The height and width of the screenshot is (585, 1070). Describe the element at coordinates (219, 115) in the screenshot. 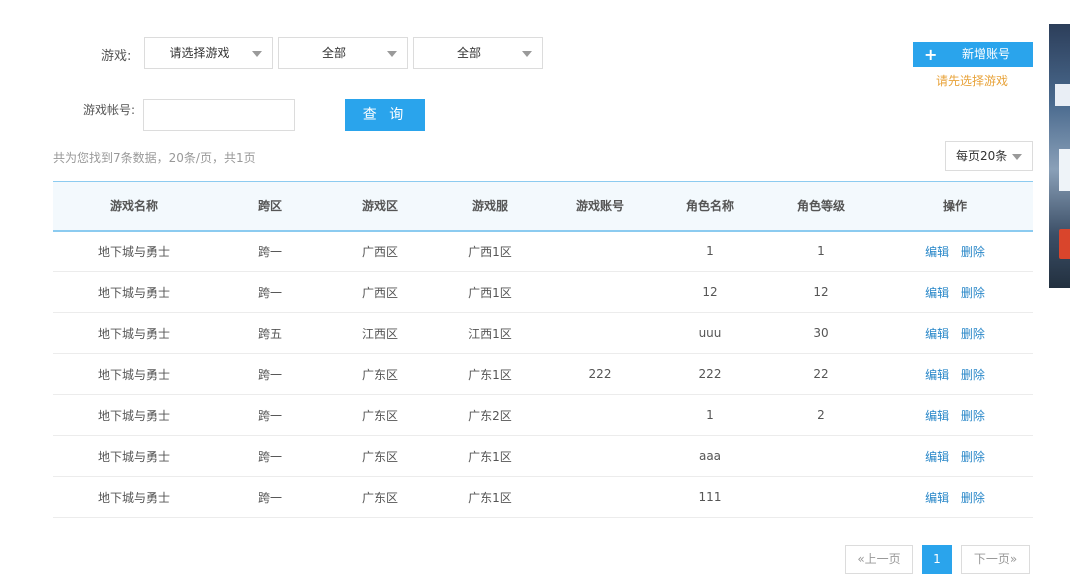

I see `account-input` at that location.